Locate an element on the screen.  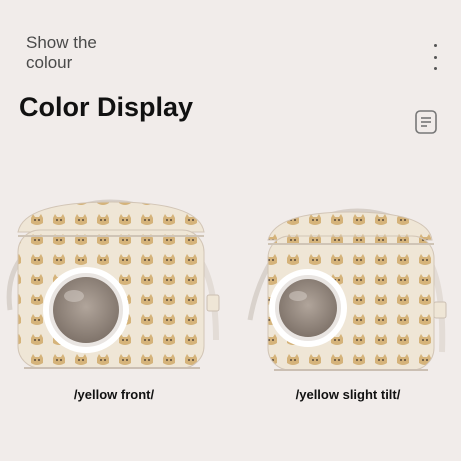
page-title: Color Display is located at coordinates (106, 107).